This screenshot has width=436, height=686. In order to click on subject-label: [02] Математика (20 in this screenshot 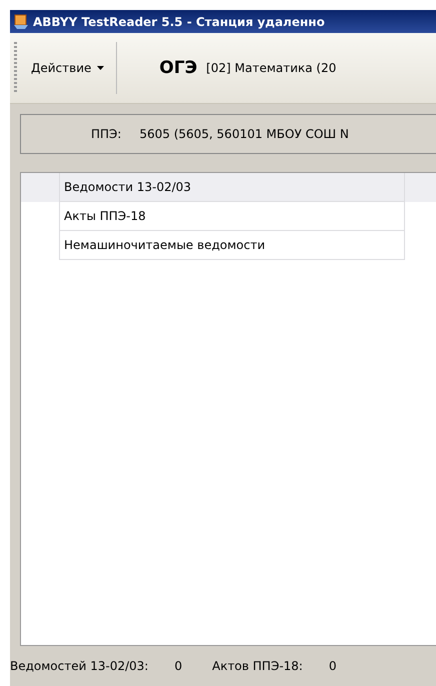, I will do `click(271, 68)`.